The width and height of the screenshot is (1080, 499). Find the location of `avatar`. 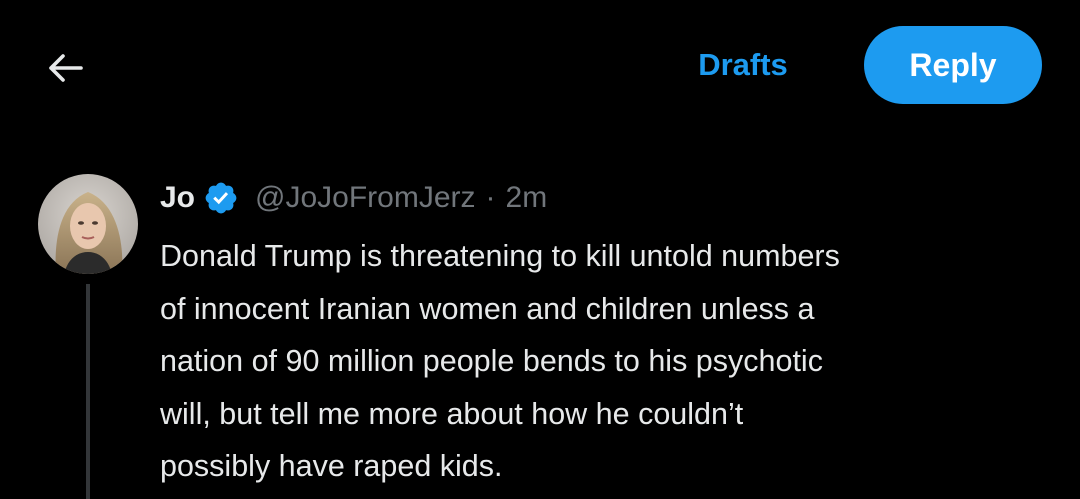

avatar is located at coordinates (88, 224).